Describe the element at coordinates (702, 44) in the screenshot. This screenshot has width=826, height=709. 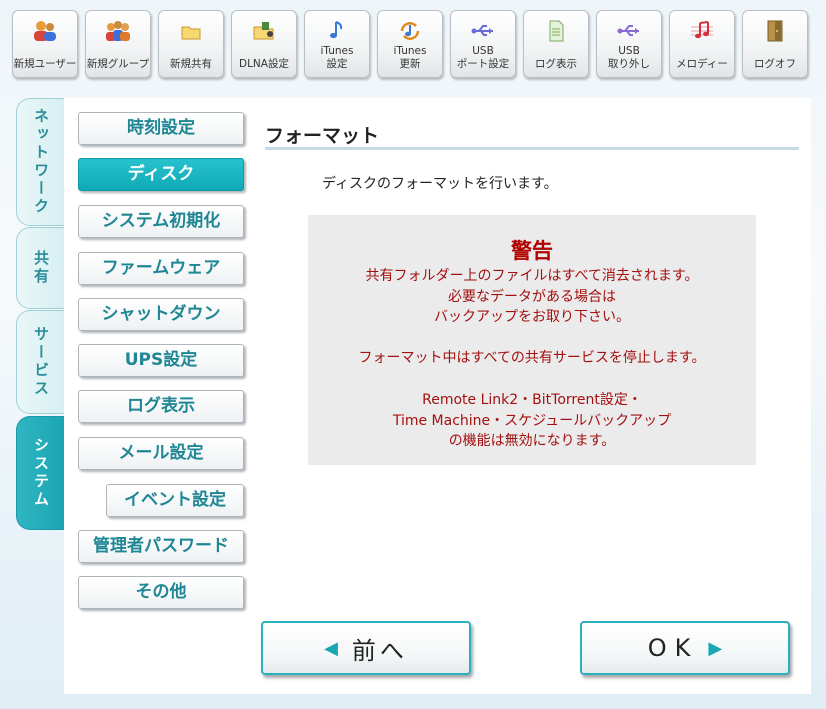
I see `melody-button: メロディー` at that location.